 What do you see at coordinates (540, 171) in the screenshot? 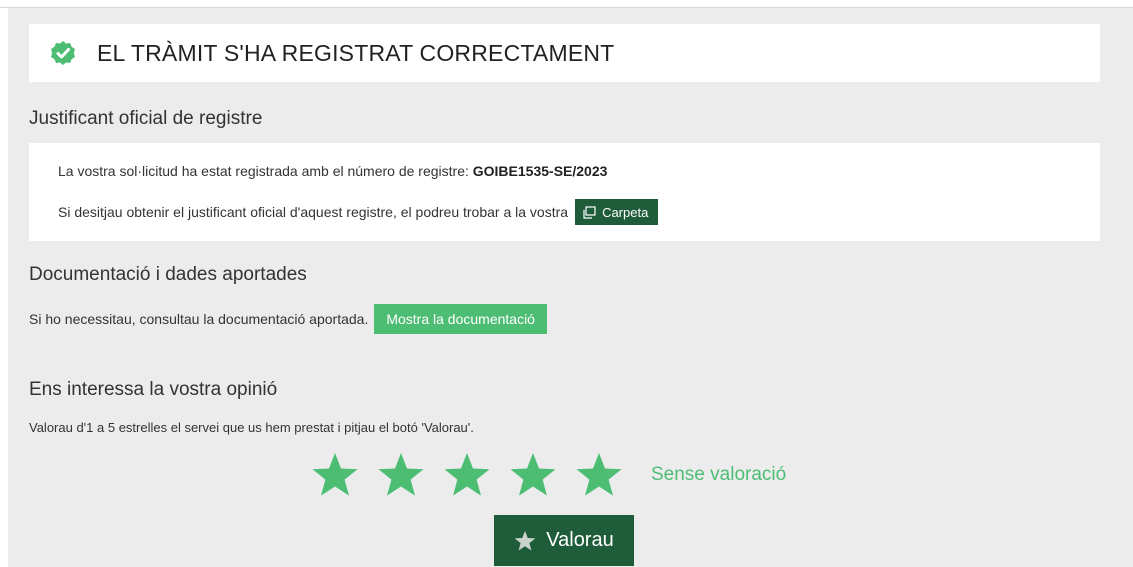
I see `registration-number: GOIBE1535-SE/2023` at bounding box center [540, 171].